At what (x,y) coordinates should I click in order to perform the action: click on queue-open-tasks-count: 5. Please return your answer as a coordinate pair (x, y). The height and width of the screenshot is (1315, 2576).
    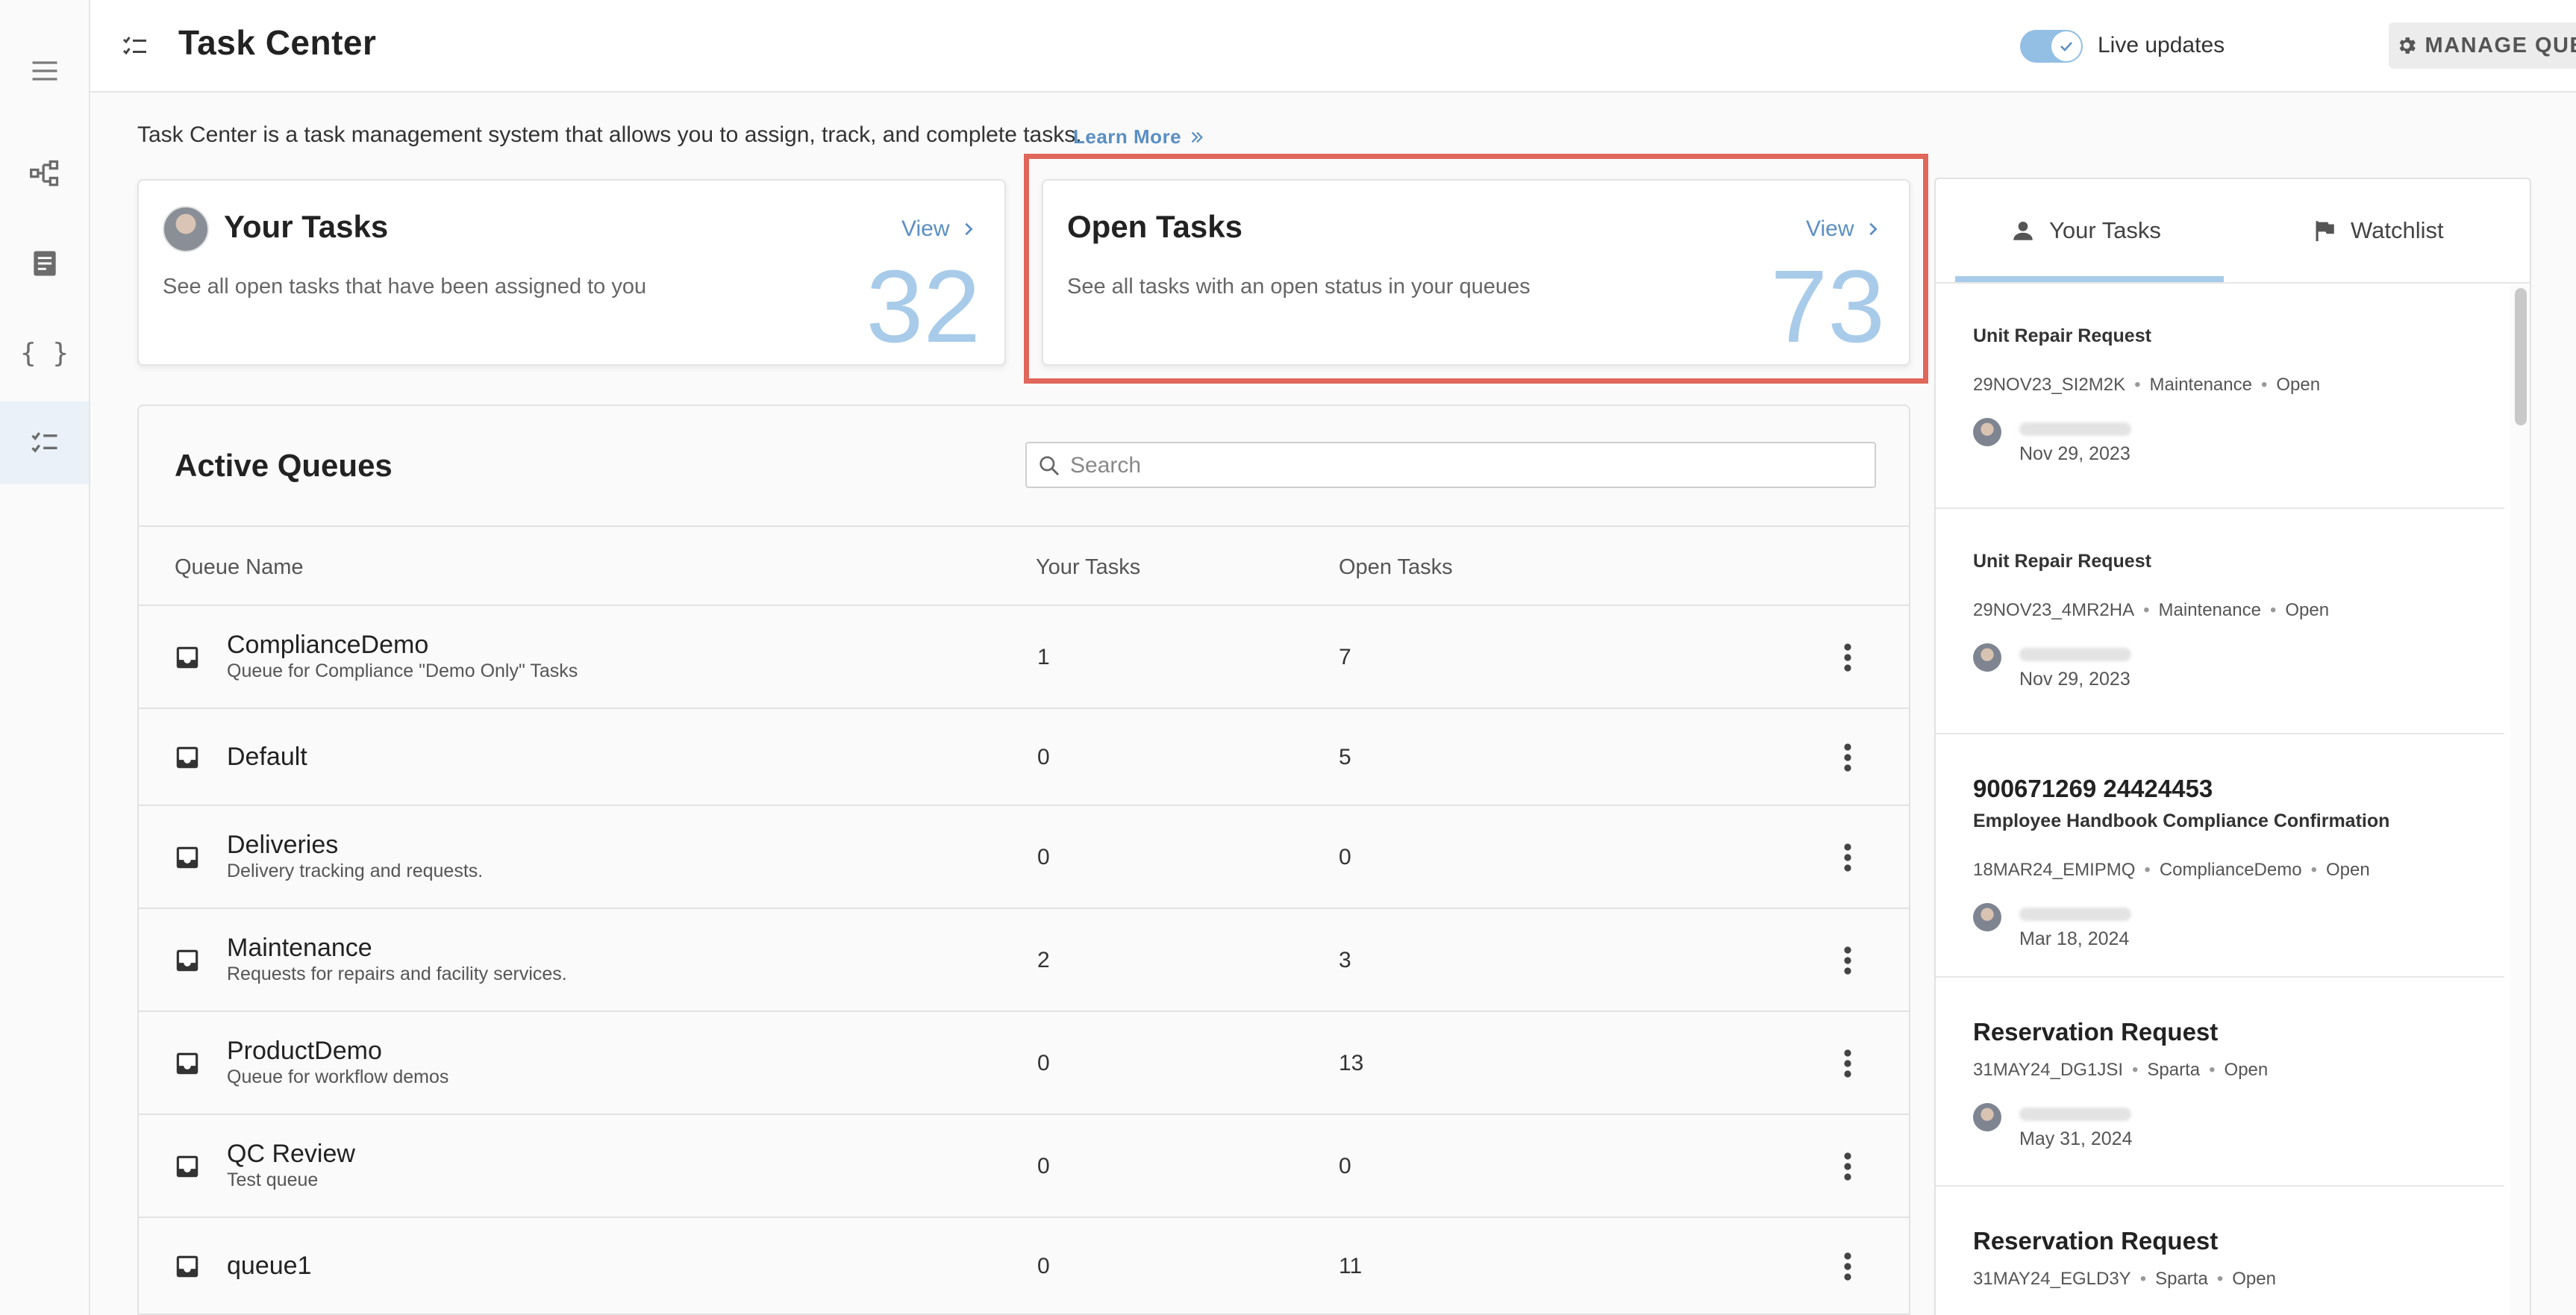
    Looking at the image, I should click on (1345, 757).